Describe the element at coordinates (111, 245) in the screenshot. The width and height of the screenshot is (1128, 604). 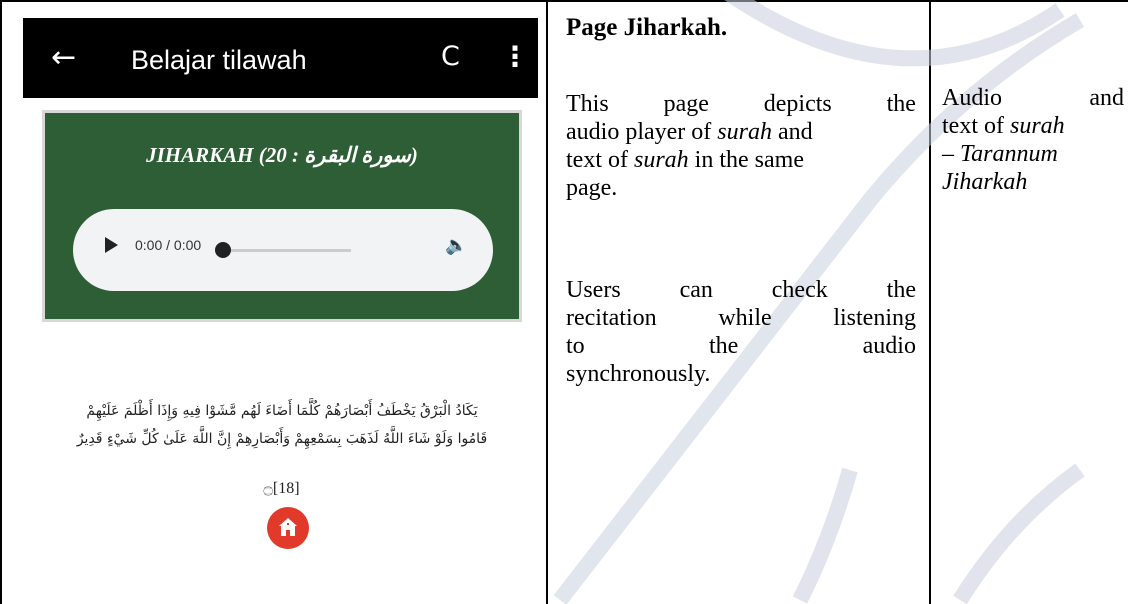
I see `play-icon` at that location.